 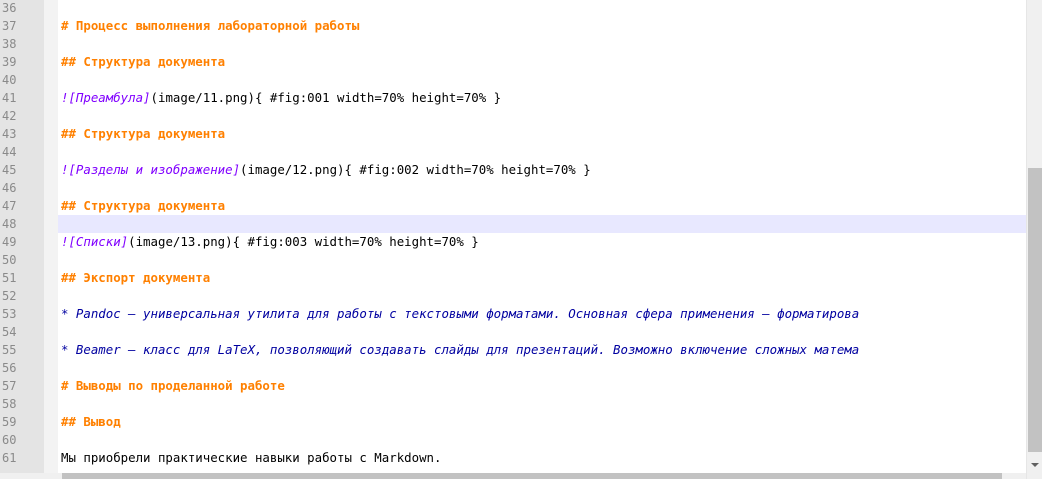 I want to click on code-token-hdr: ## Вывод, so click(x=91, y=421).